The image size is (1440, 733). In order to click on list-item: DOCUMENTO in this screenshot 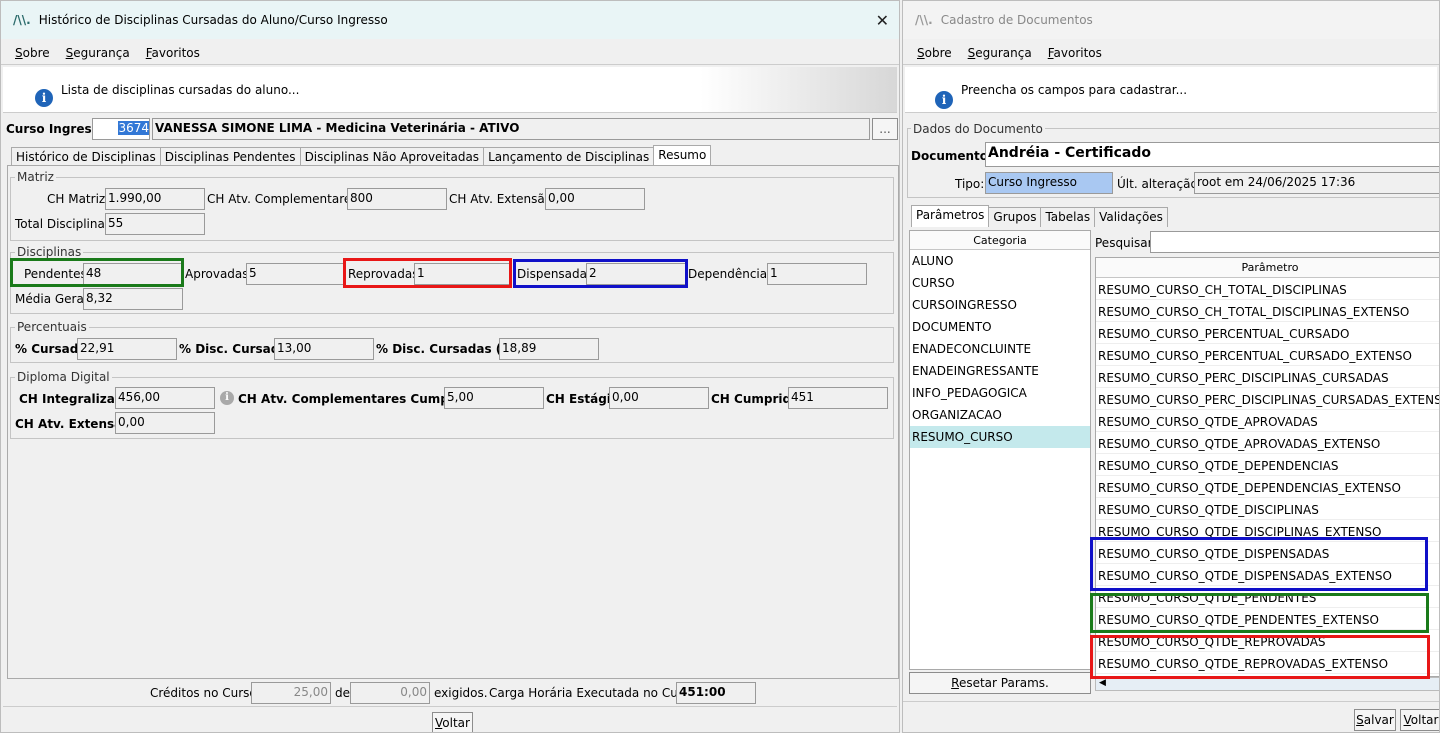, I will do `click(1000, 327)`.